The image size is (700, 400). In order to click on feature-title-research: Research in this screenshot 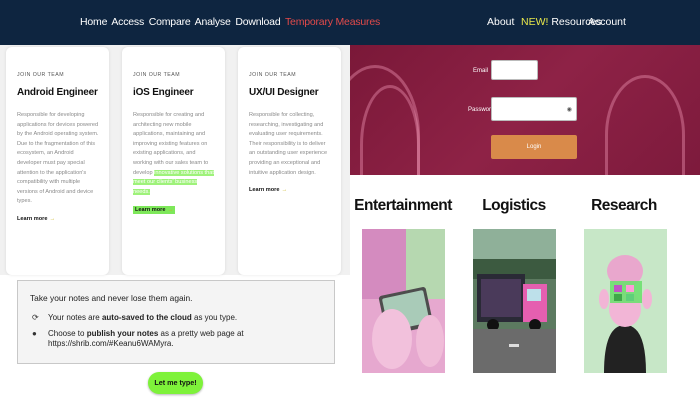, I will do `click(624, 205)`.